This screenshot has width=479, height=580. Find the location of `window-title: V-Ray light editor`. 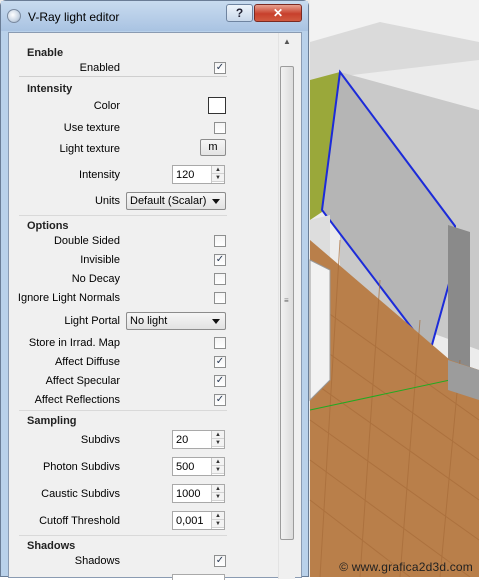

window-title: V-Ray light editor is located at coordinates (74, 17).